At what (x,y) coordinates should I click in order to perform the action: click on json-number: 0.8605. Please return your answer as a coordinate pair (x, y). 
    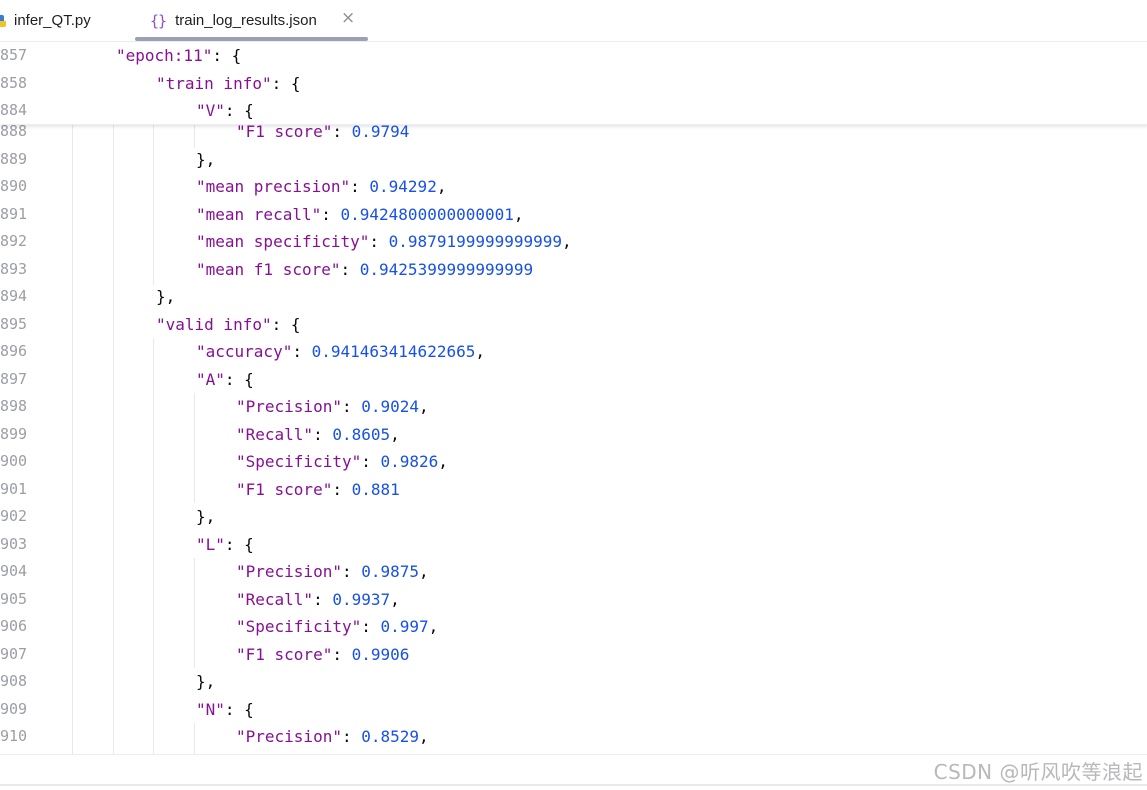
    Looking at the image, I should click on (361, 434).